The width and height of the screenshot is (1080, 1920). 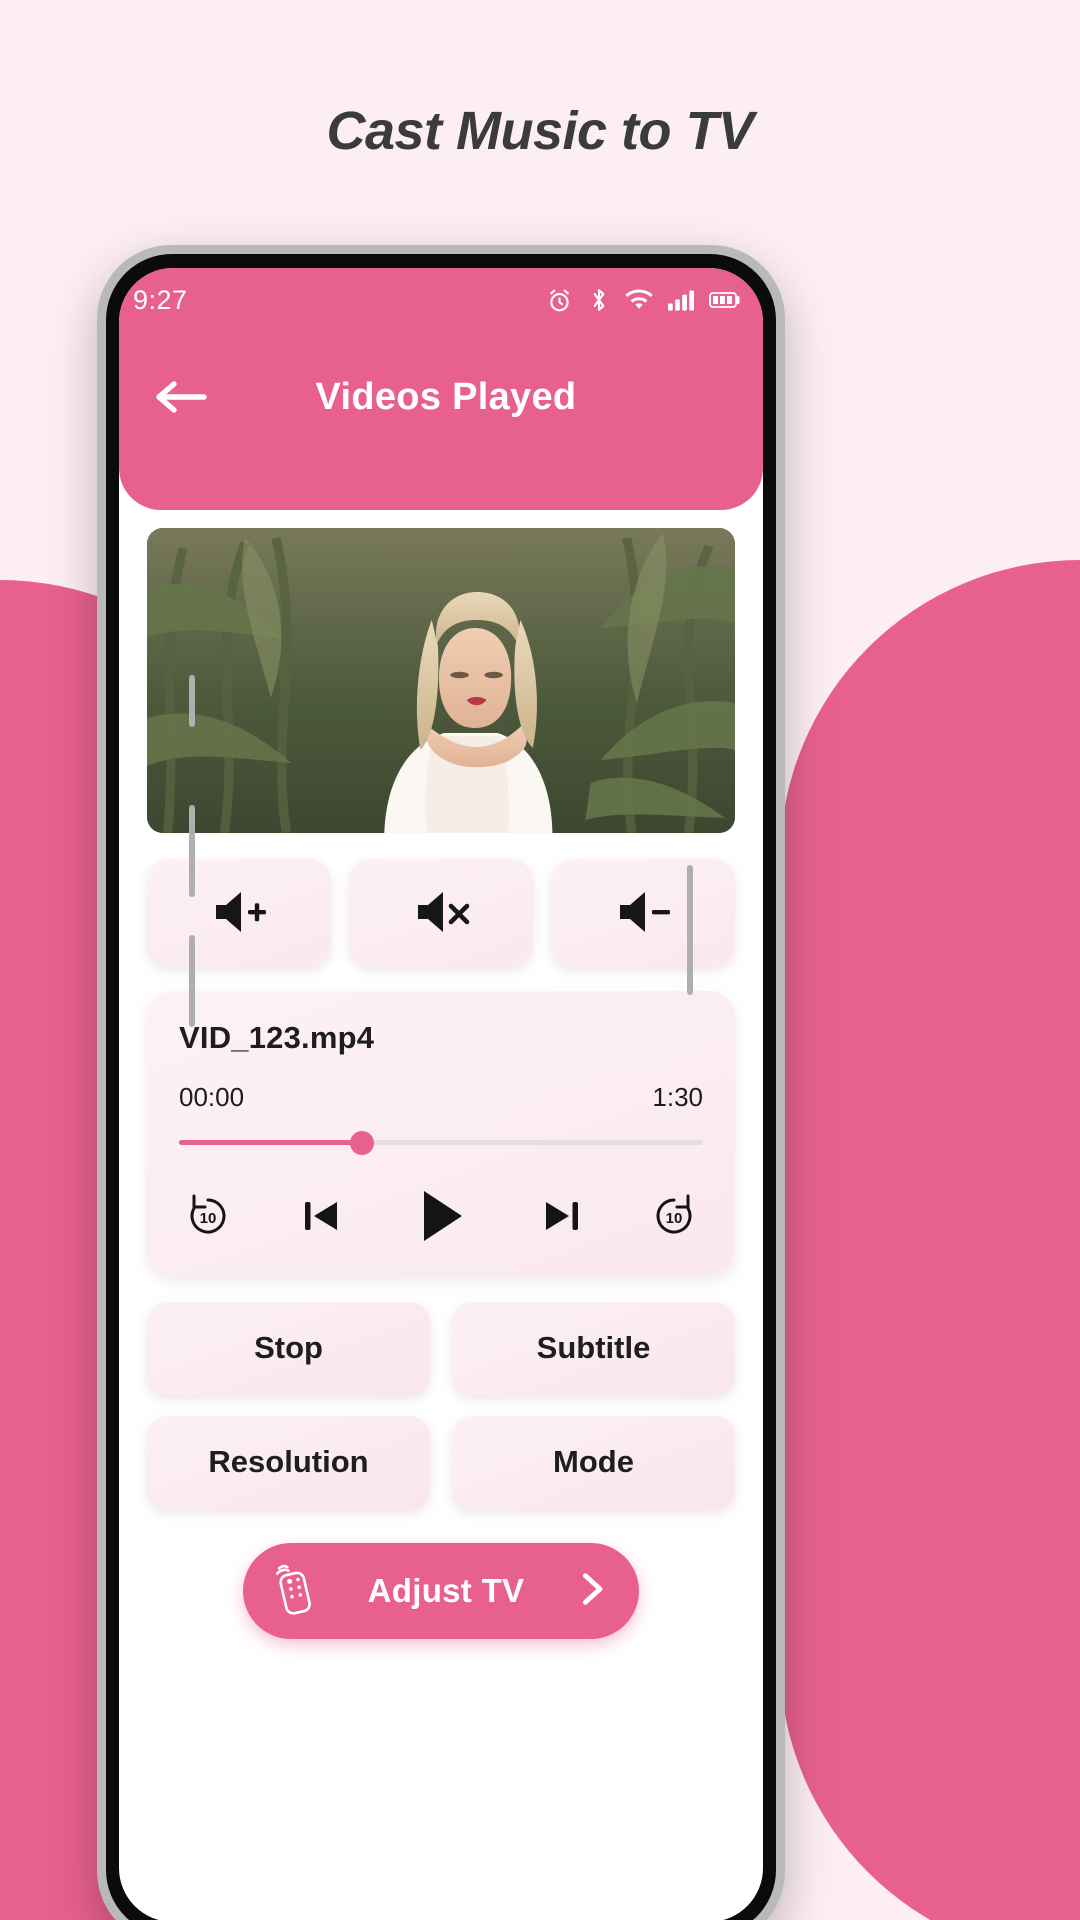 What do you see at coordinates (192, 701) in the screenshot?
I see `phone-mute-switch` at bounding box center [192, 701].